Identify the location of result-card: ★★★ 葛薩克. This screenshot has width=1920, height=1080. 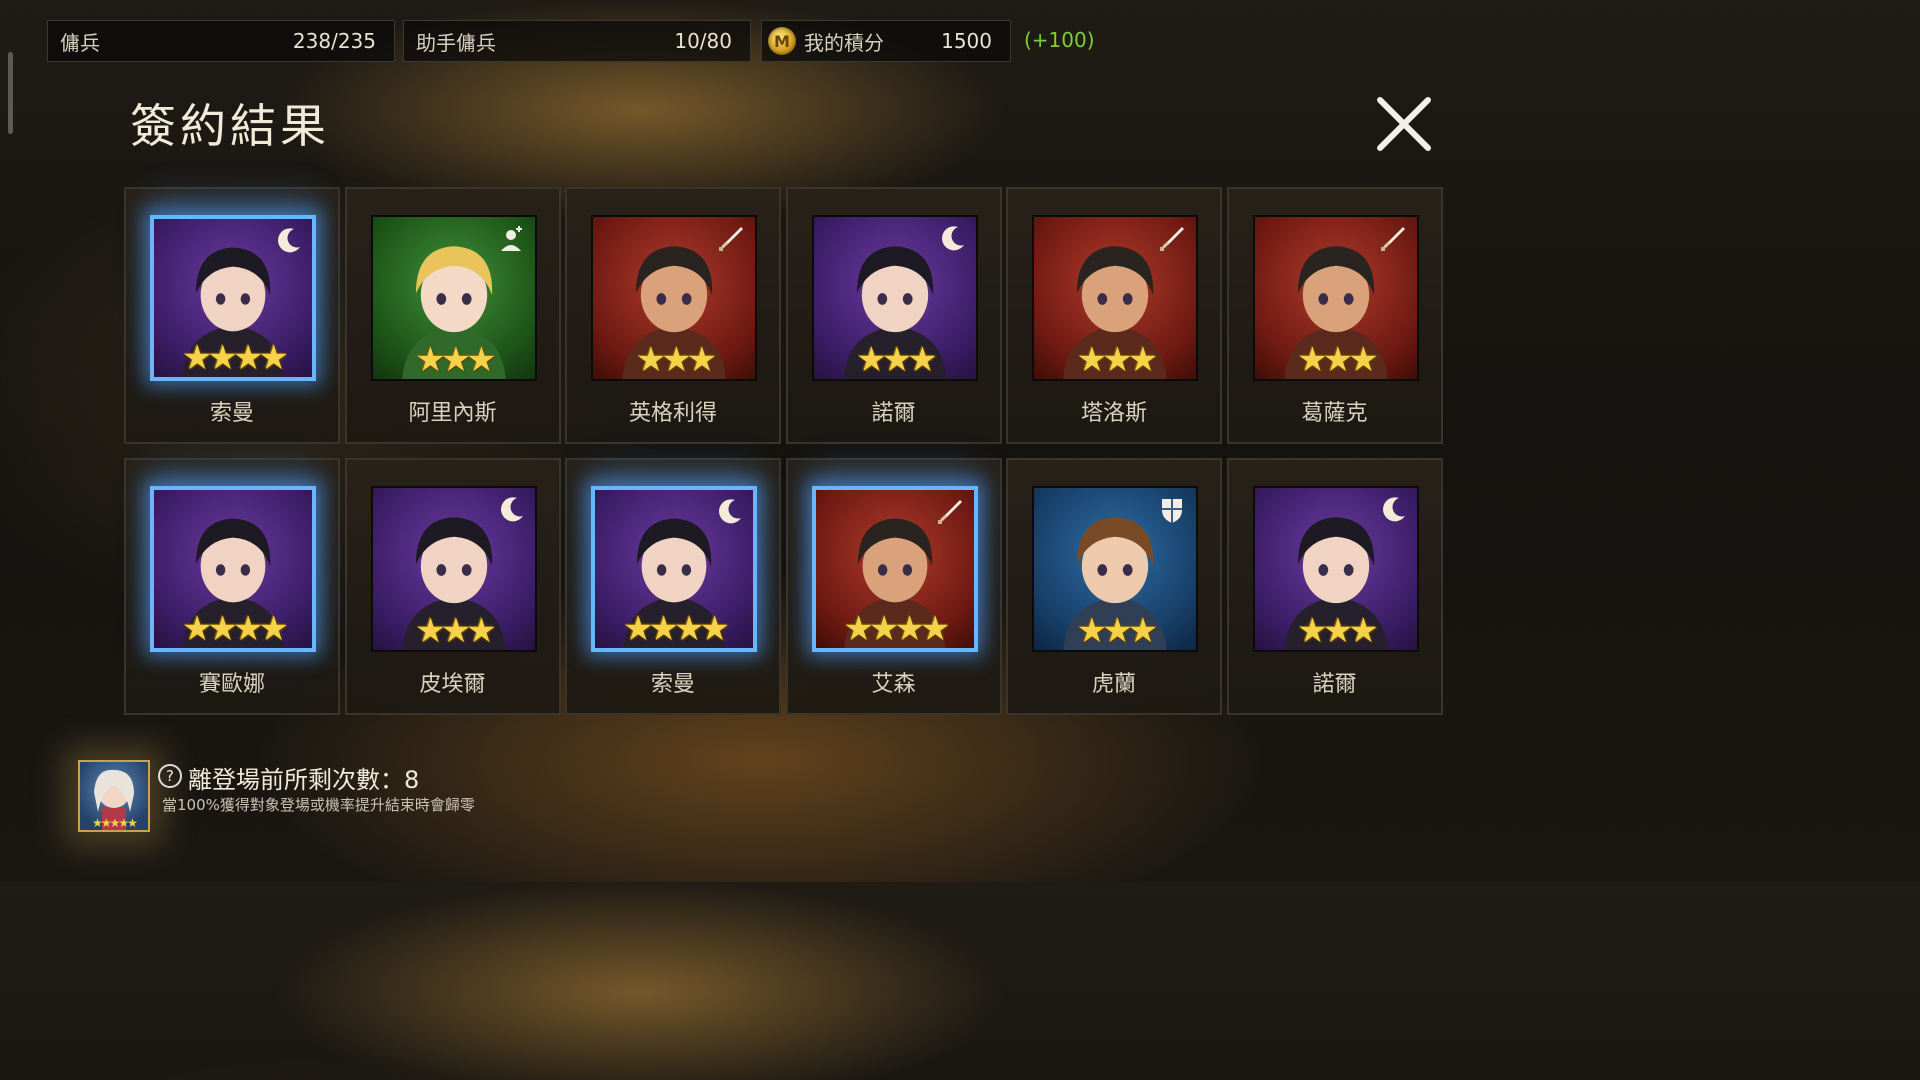
(1334, 315).